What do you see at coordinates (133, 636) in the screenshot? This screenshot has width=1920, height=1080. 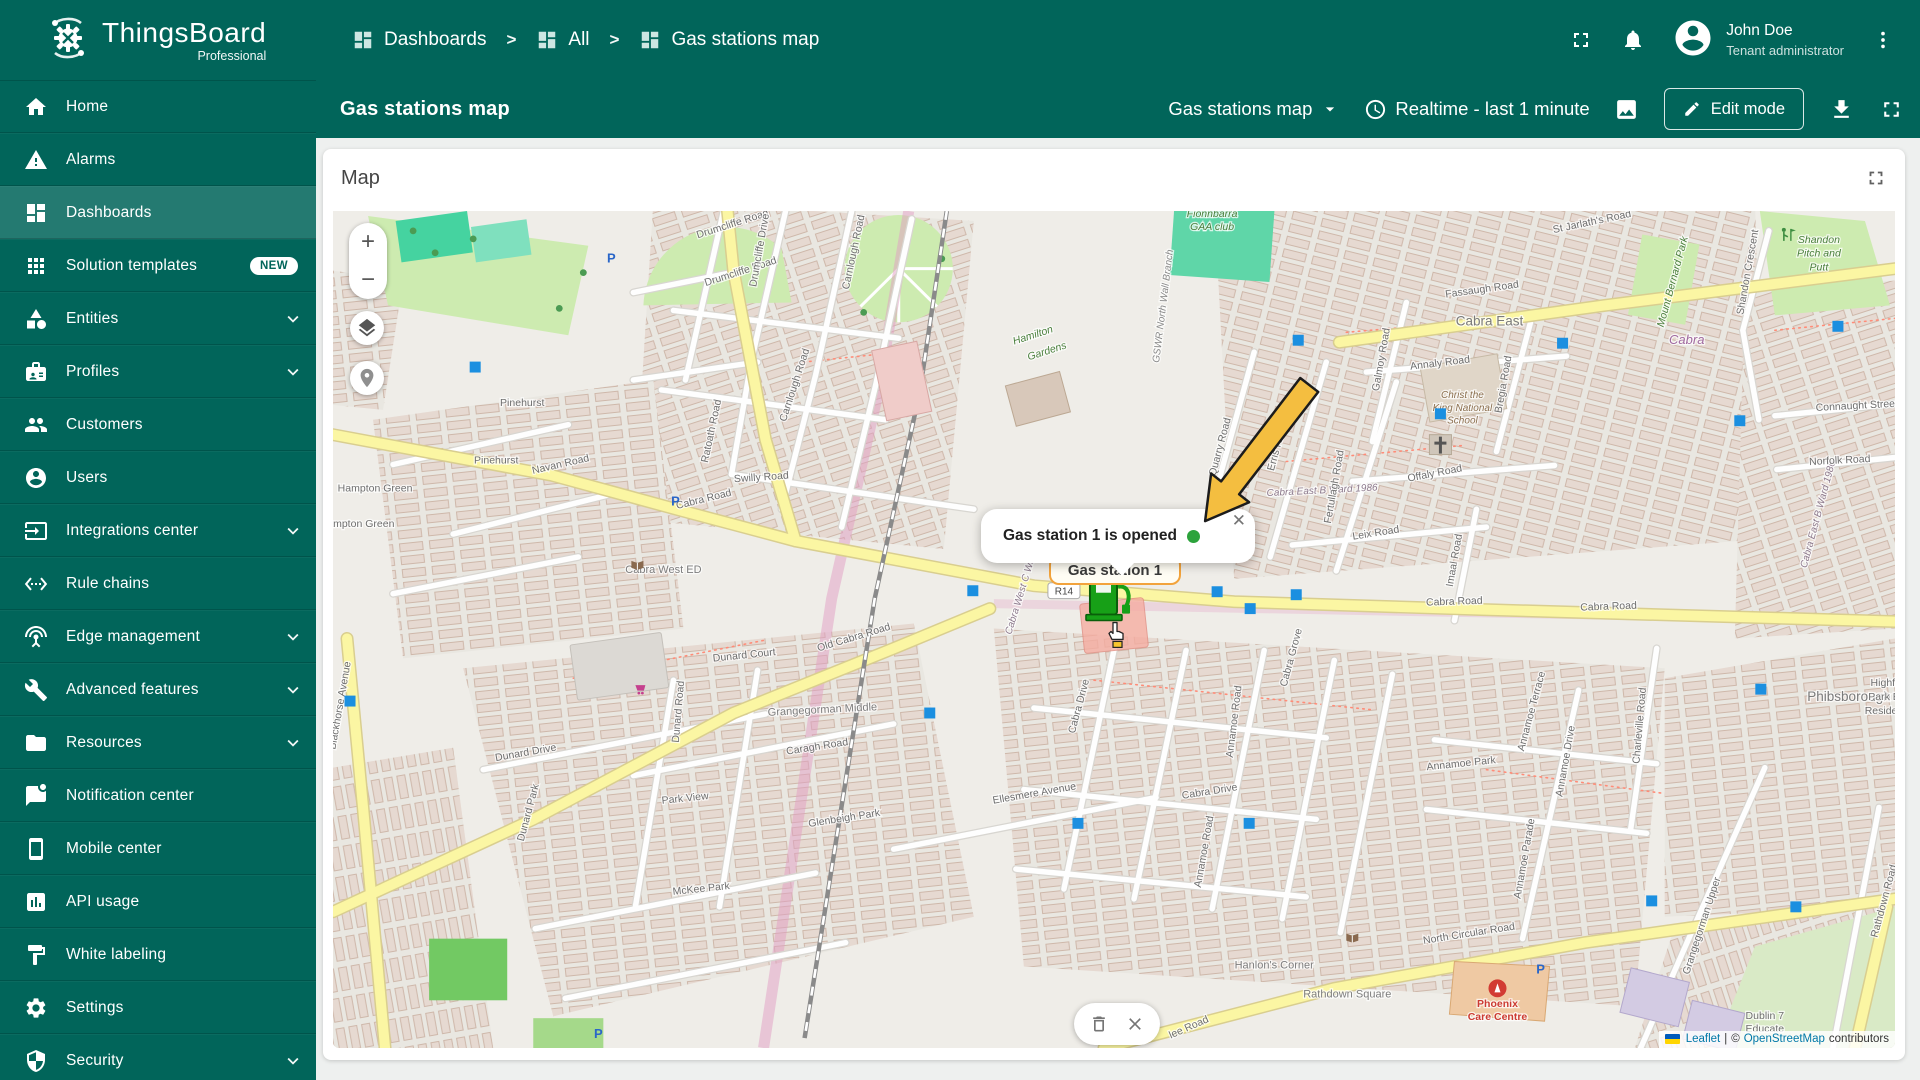 I see `sidebar-item-label: Edge management` at bounding box center [133, 636].